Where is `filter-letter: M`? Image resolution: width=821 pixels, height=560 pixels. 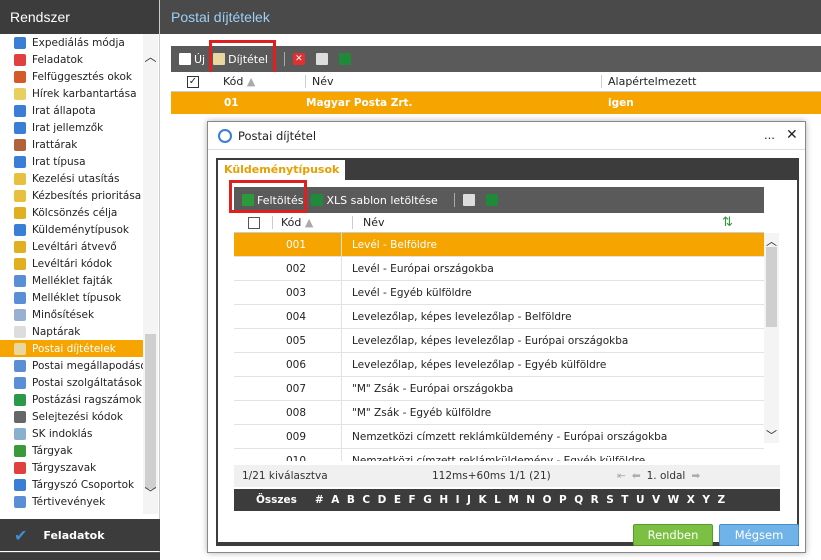
filter-letter: M is located at coordinates (513, 500).